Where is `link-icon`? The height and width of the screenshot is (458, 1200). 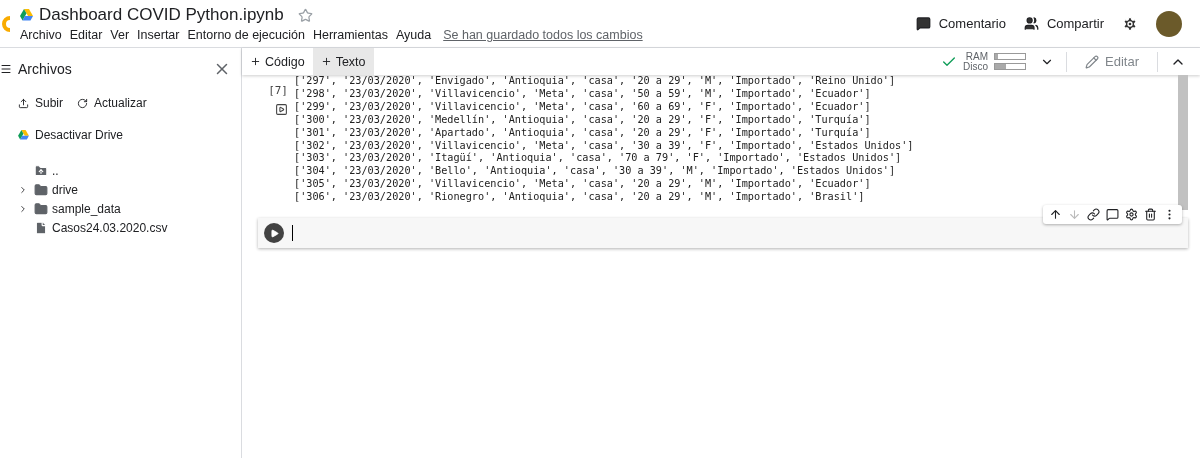 link-icon is located at coordinates (1093, 214).